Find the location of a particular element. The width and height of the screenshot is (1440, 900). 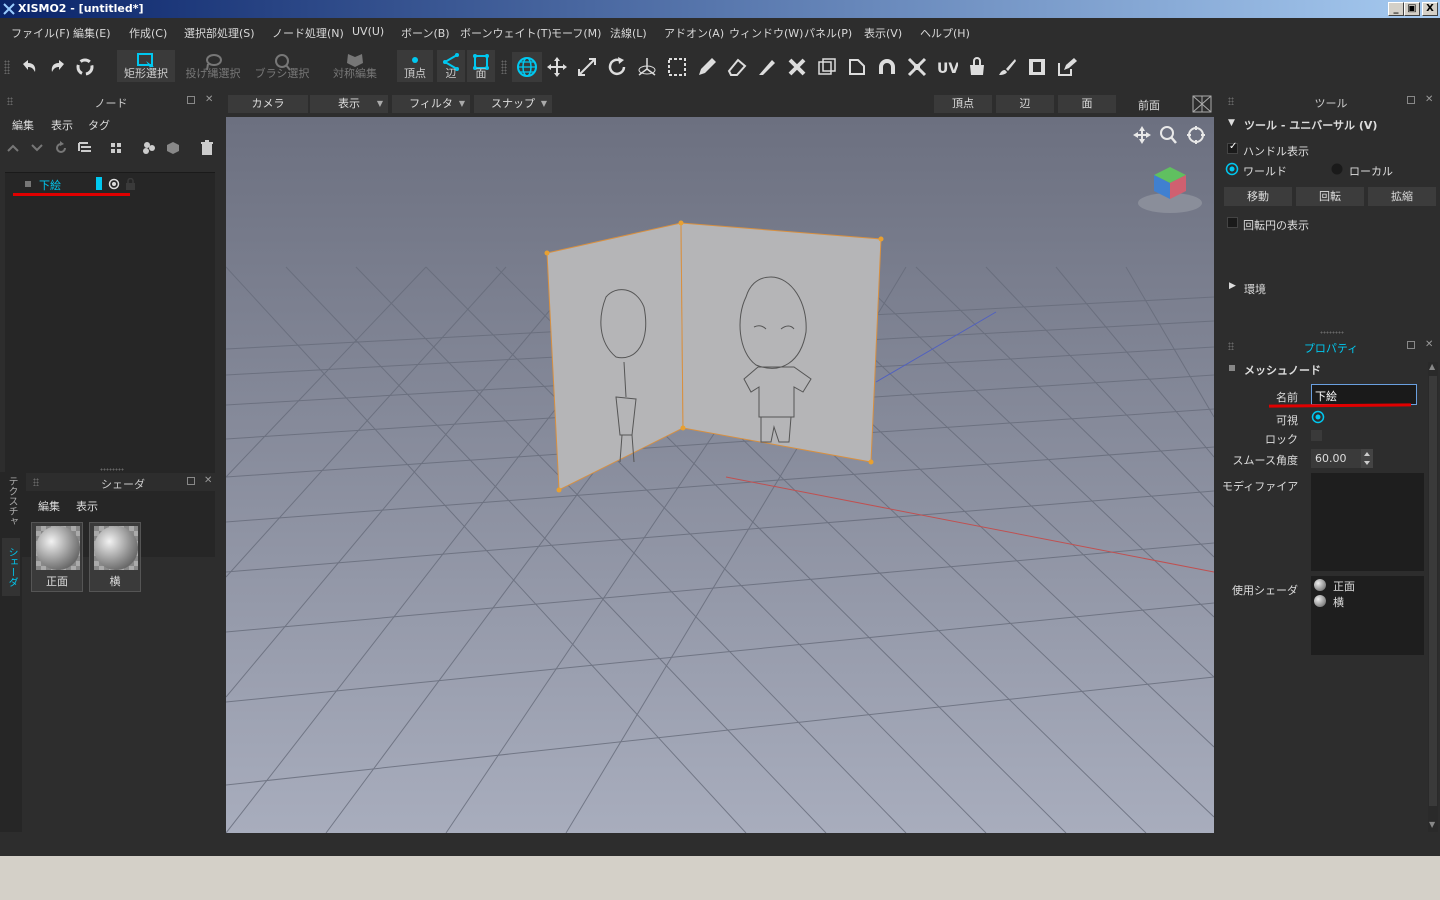

menu-boneweight: ボーンウェイト(T) is located at coordinates (506, 33).